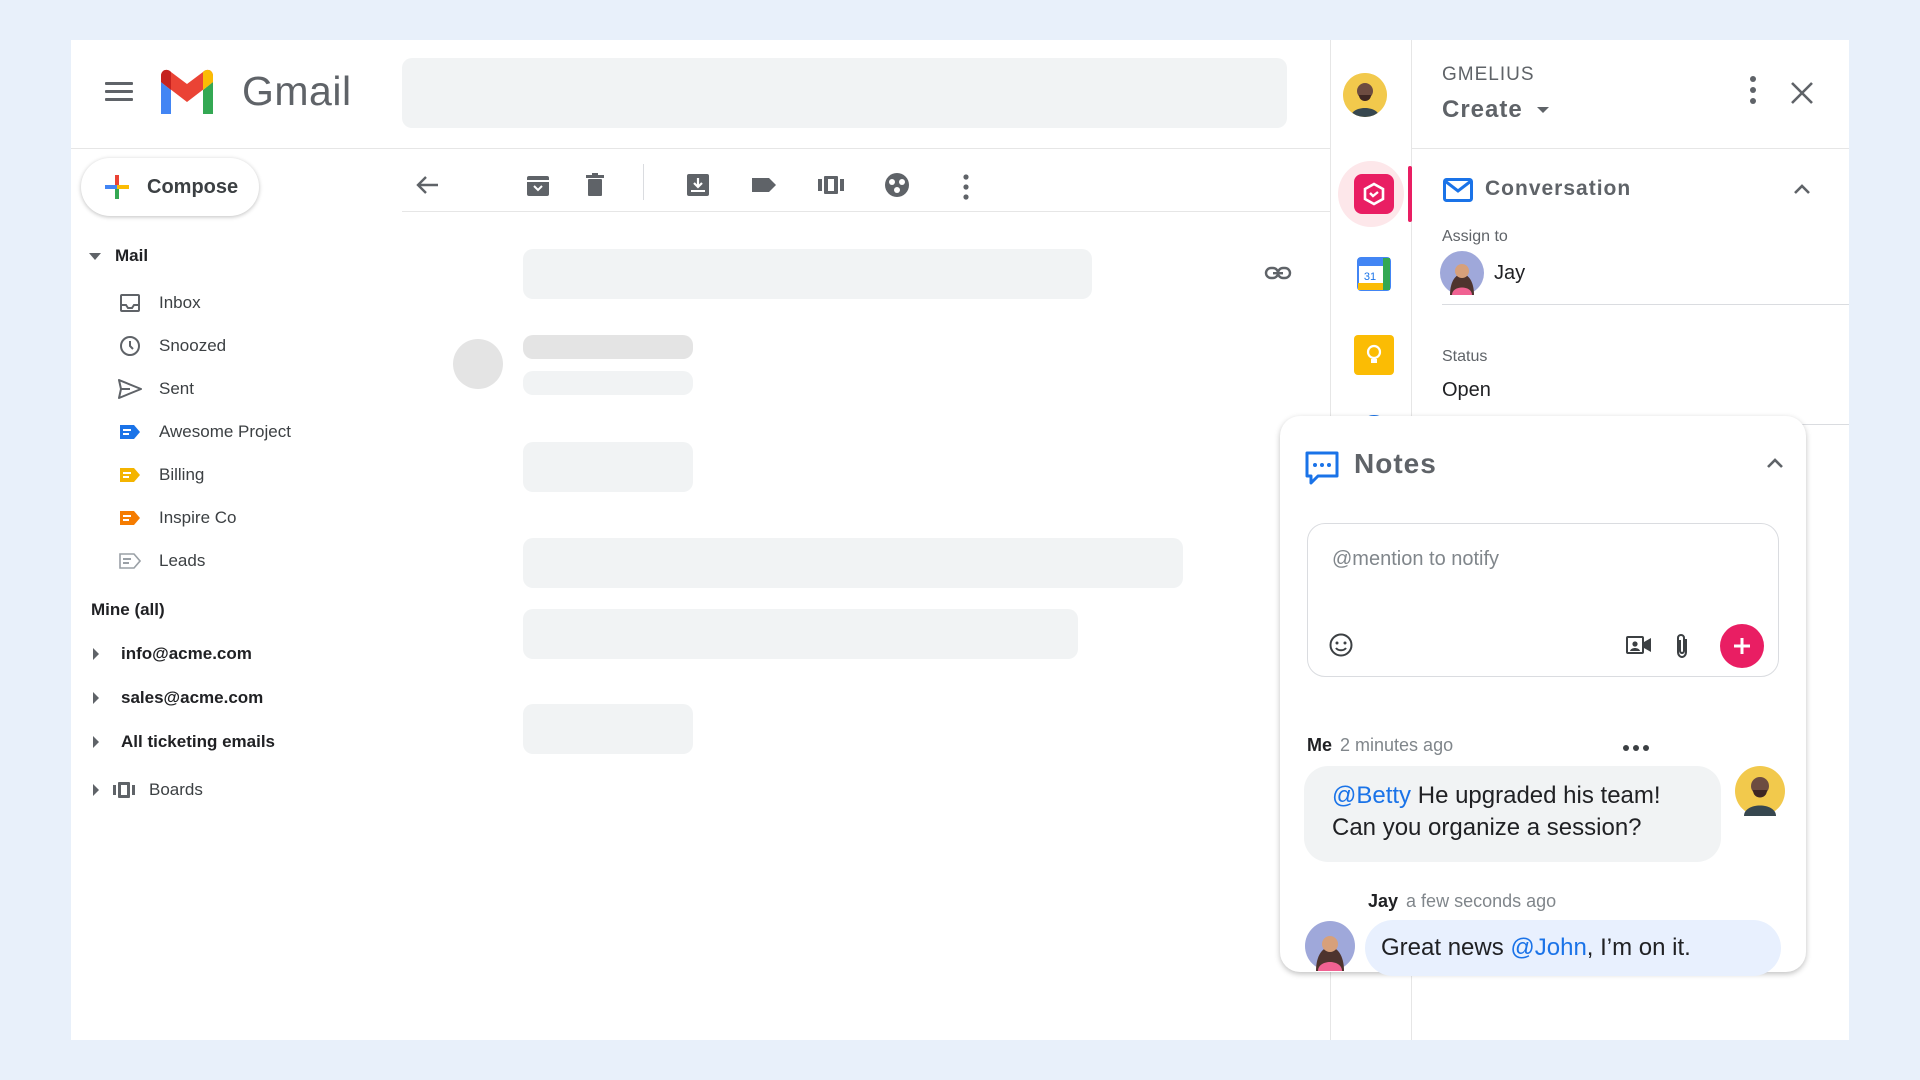 The height and width of the screenshot is (1080, 1920). Describe the element at coordinates (1416, 559) in the screenshot. I see `note-placeholder: @mention to notify` at that location.